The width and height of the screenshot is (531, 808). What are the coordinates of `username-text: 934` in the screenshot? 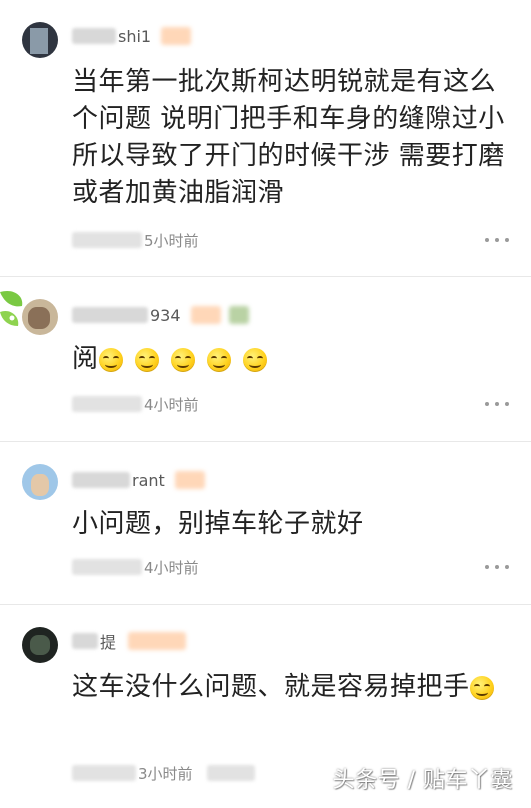 It's located at (165, 315).